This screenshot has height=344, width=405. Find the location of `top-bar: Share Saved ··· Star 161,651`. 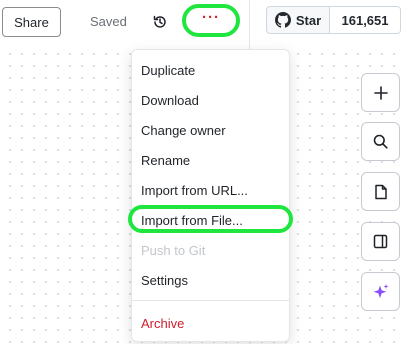

top-bar: Share Saved ··· Star 161,651 is located at coordinates (202, 22).